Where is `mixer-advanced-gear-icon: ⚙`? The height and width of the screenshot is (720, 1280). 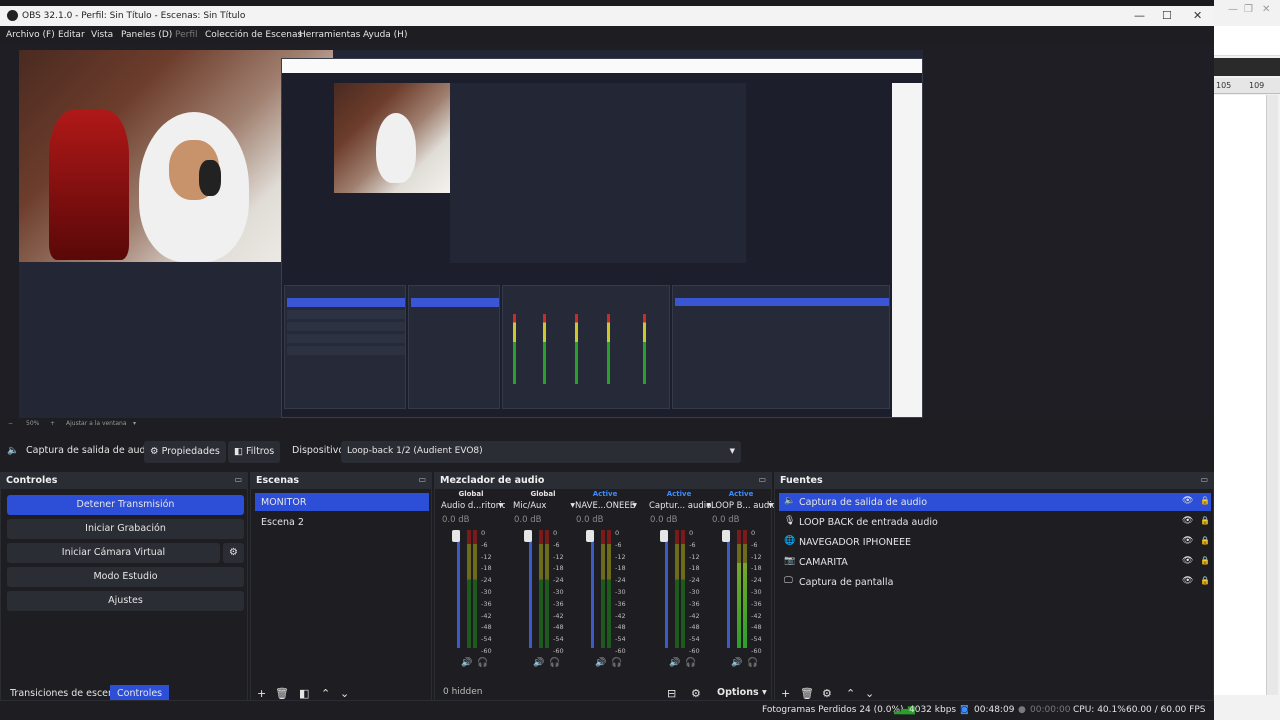 mixer-advanced-gear-icon: ⚙ is located at coordinates (696, 693).